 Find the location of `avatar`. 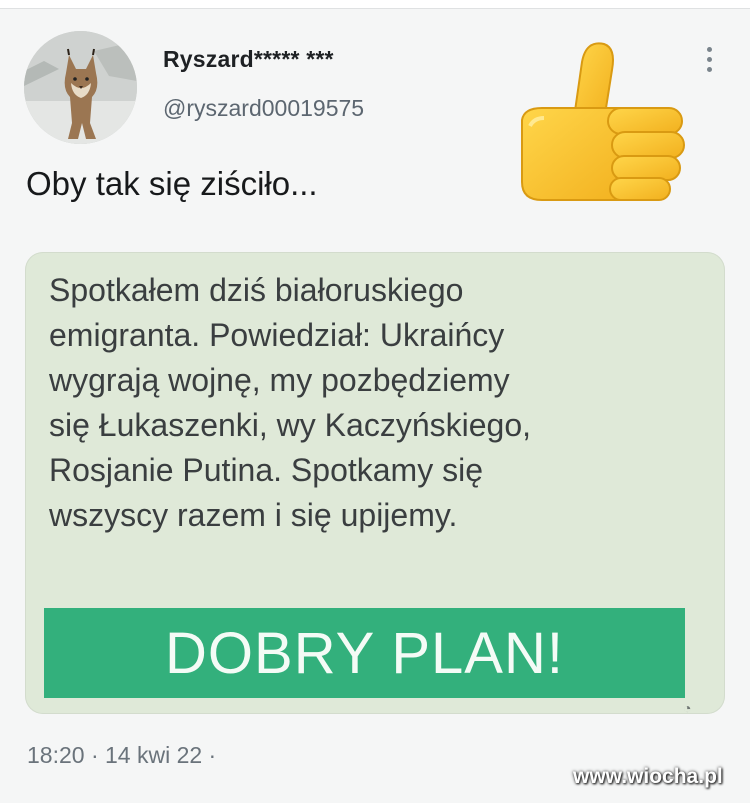

avatar is located at coordinates (80, 87).